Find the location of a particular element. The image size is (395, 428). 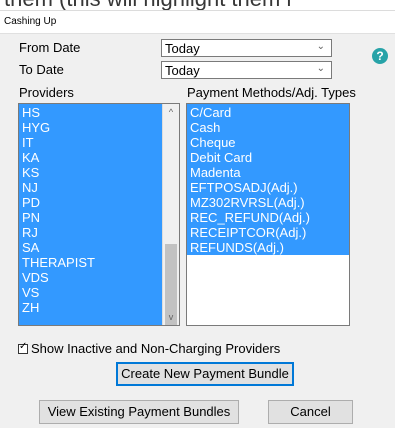

list-empty-area is located at coordinates (268, 290).